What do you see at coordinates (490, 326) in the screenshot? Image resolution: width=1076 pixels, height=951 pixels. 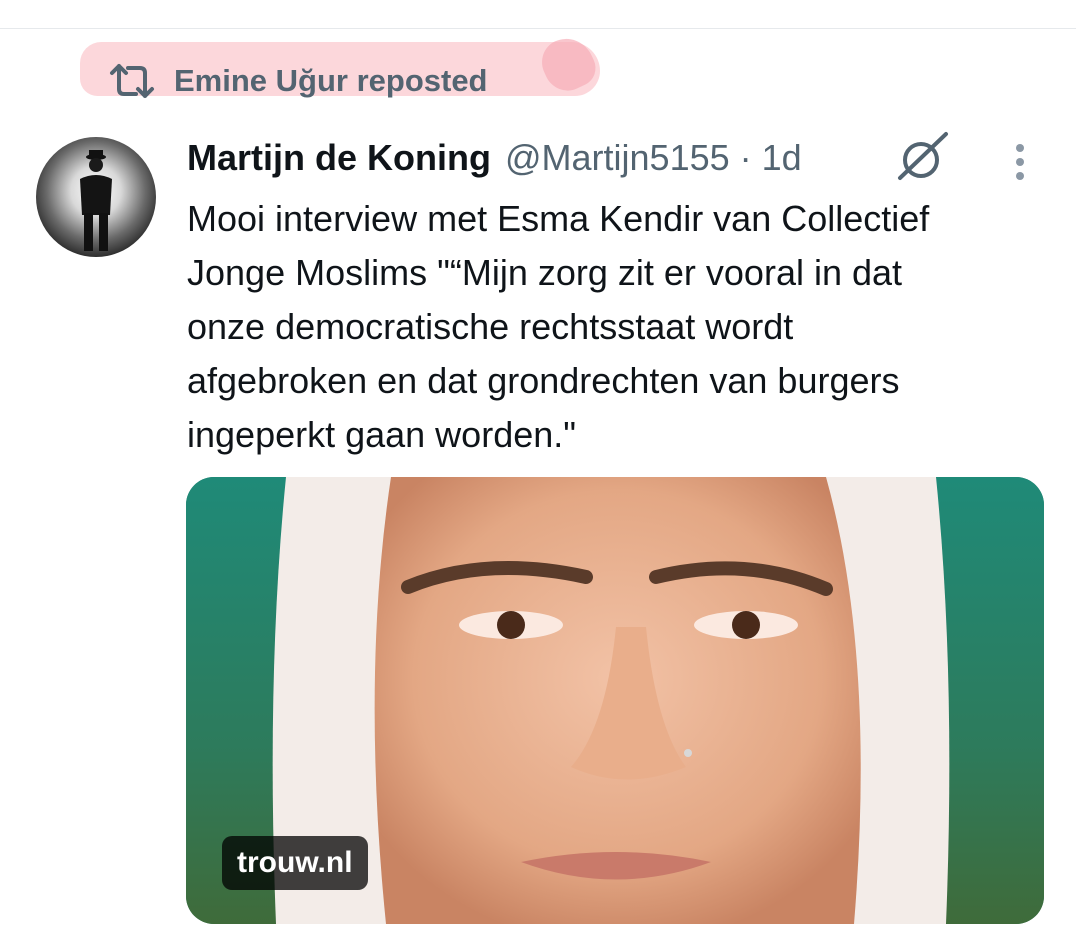 I see `tweet-text-line: onze democratische rechtsstaat wordt` at bounding box center [490, 326].